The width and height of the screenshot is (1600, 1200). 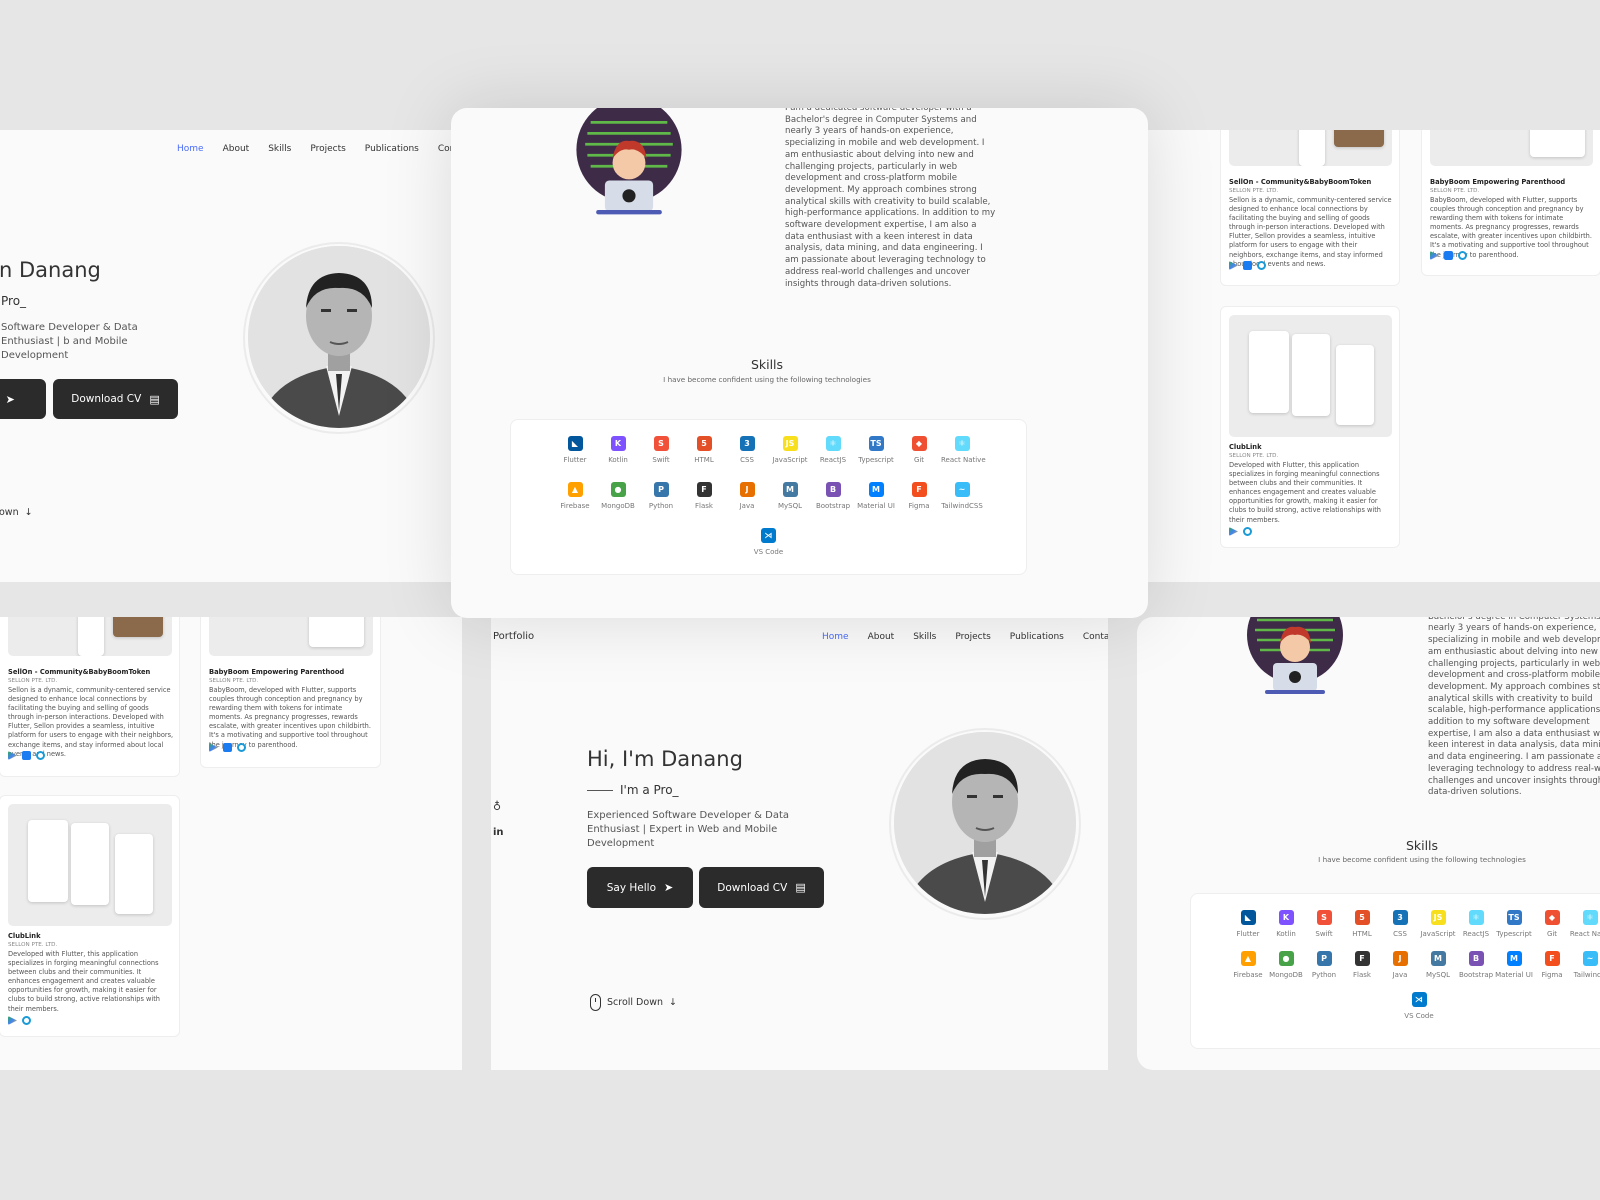 What do you see at coordinates (1286, 917) in the screenshot?
I see `skill-icon: K` at bounding box center [1286, 917].